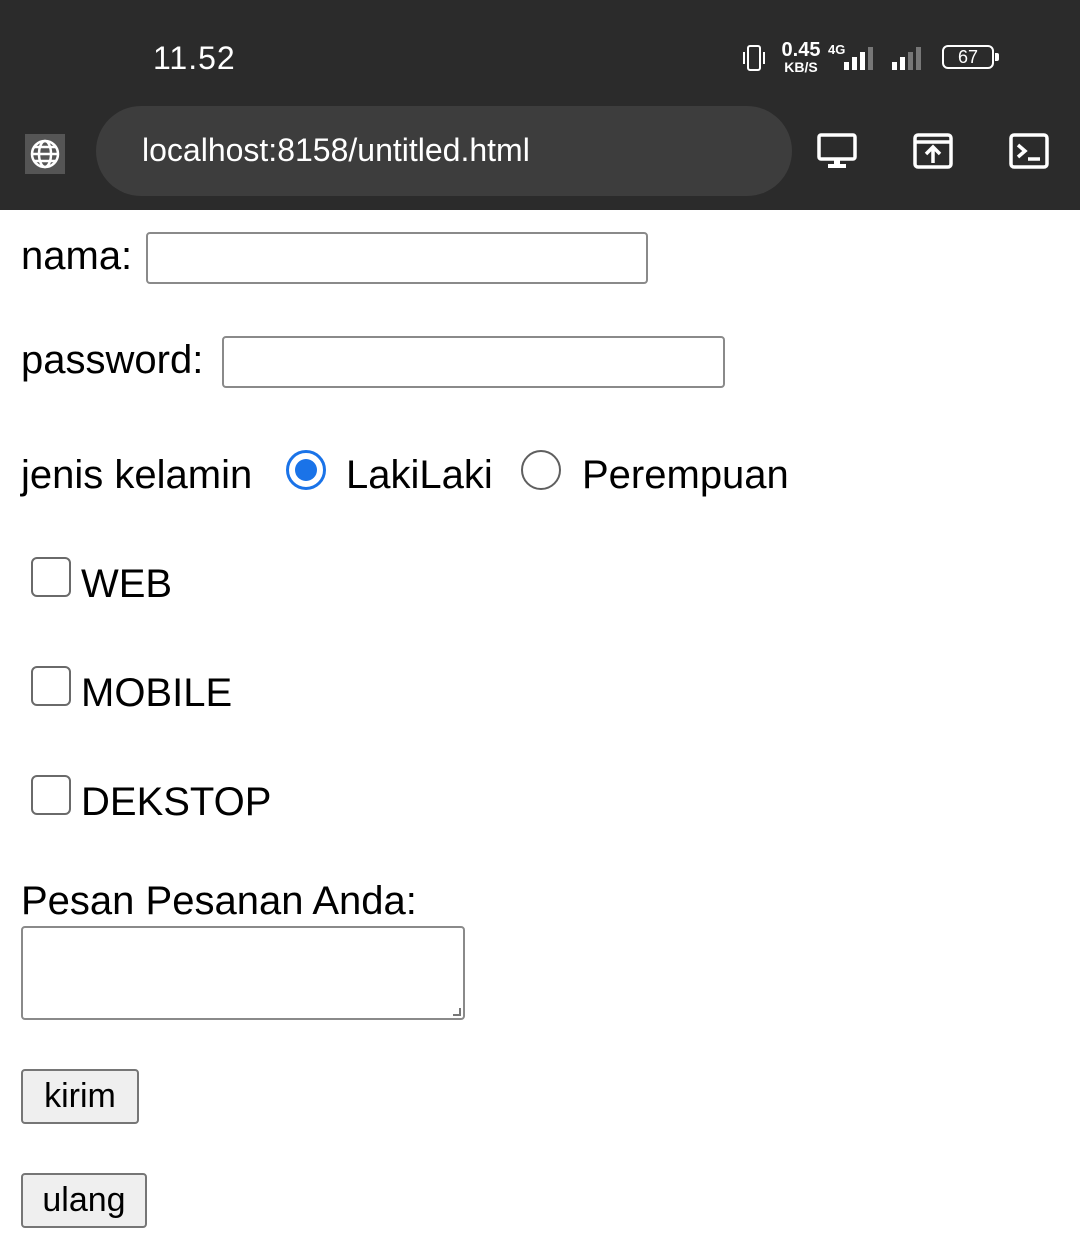  What do you see at coordinates (837, 151) in the screenshot?
I see `desktop-icon` at bounding box center [837, 151].